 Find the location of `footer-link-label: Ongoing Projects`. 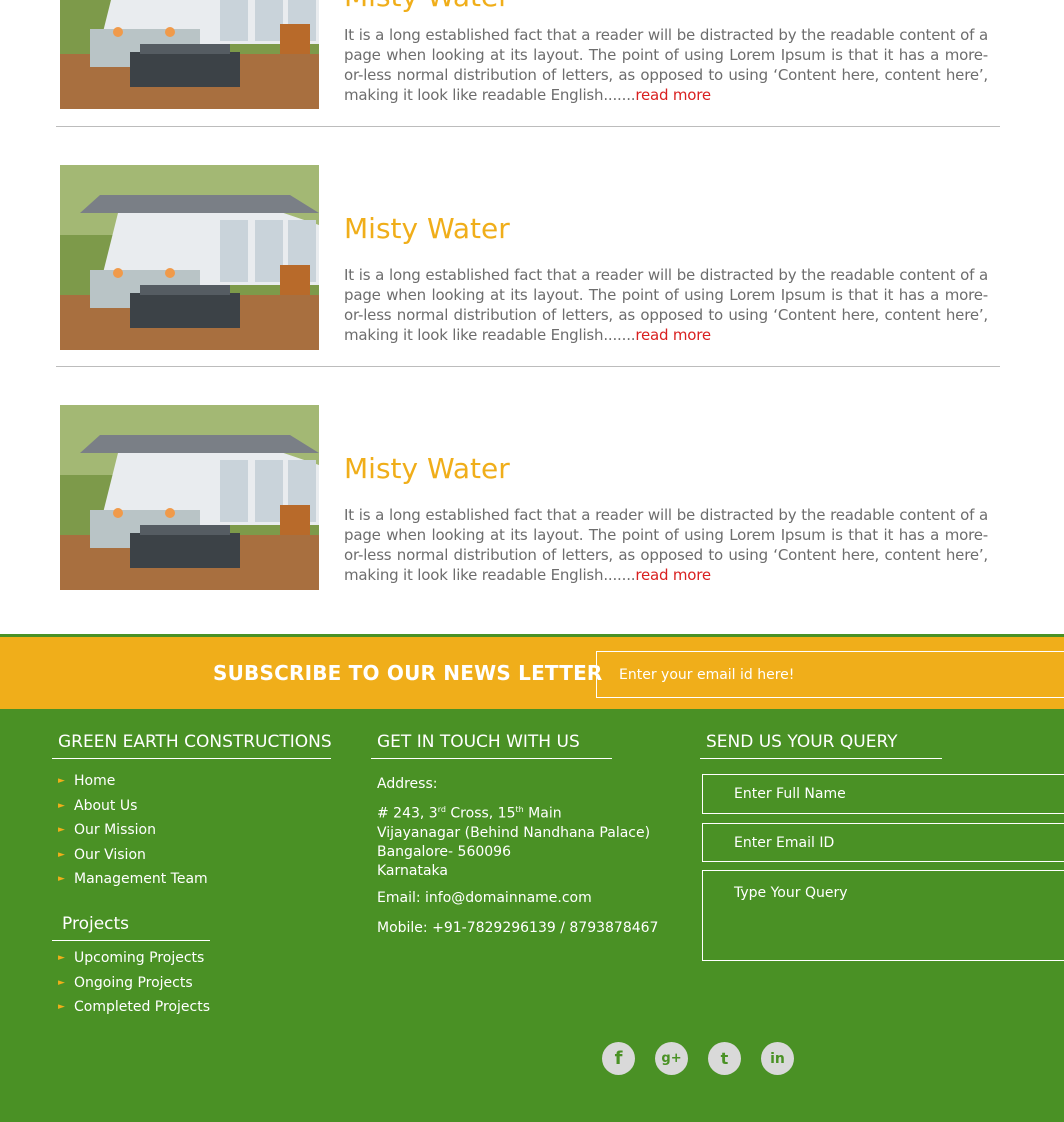

footer-link-label: Ongoing Projects is located at coordinates (133, 982).